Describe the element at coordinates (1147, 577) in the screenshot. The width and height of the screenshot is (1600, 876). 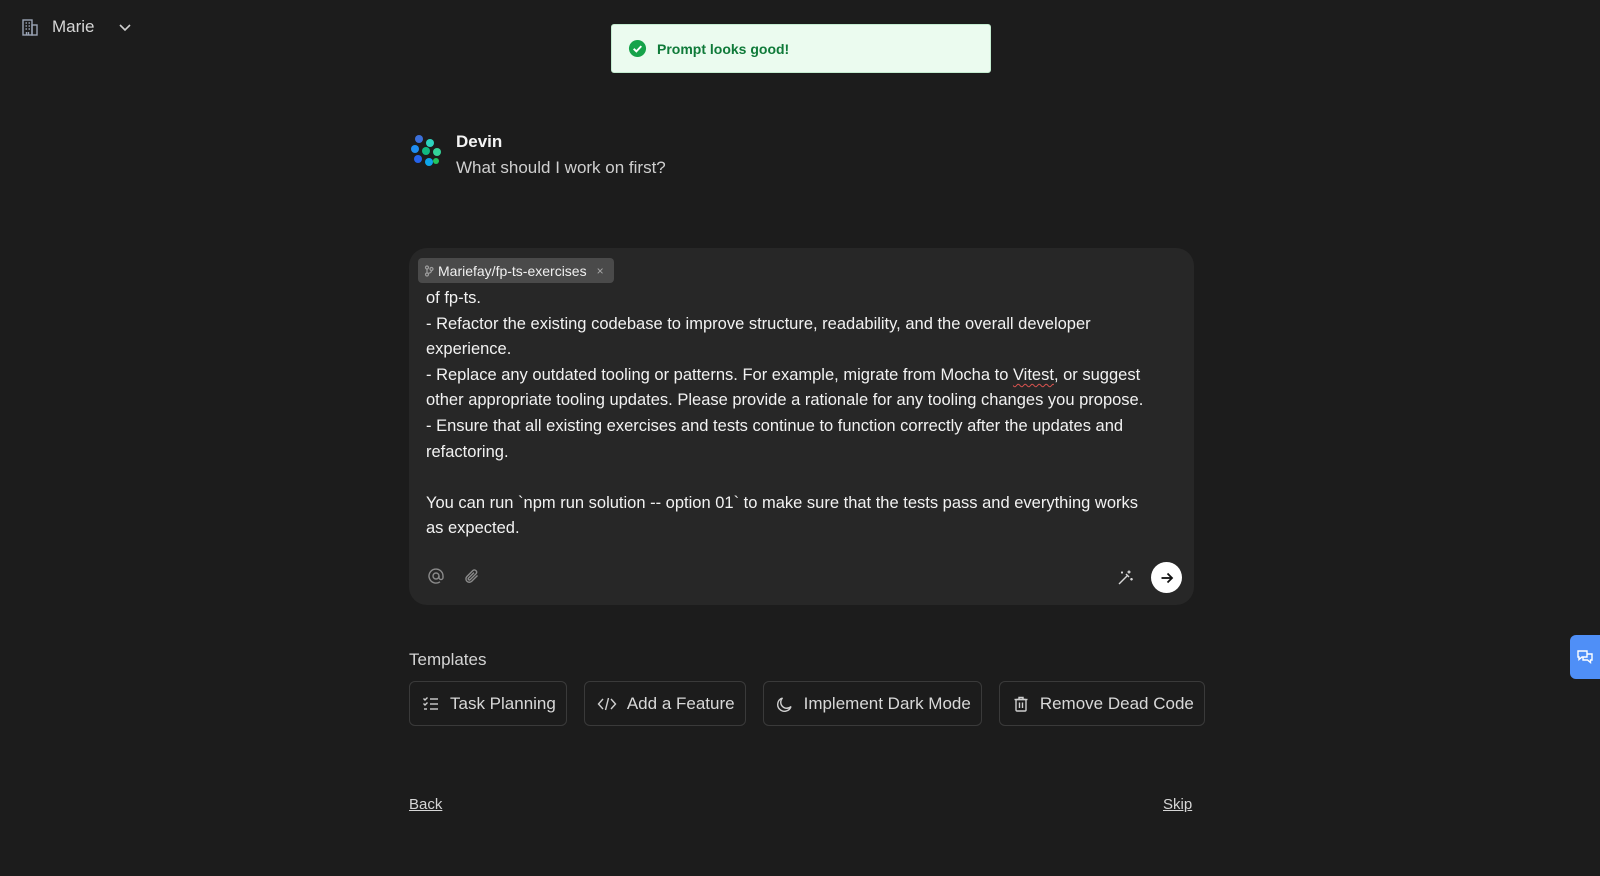
I see `prompt-actions-right` at that location.